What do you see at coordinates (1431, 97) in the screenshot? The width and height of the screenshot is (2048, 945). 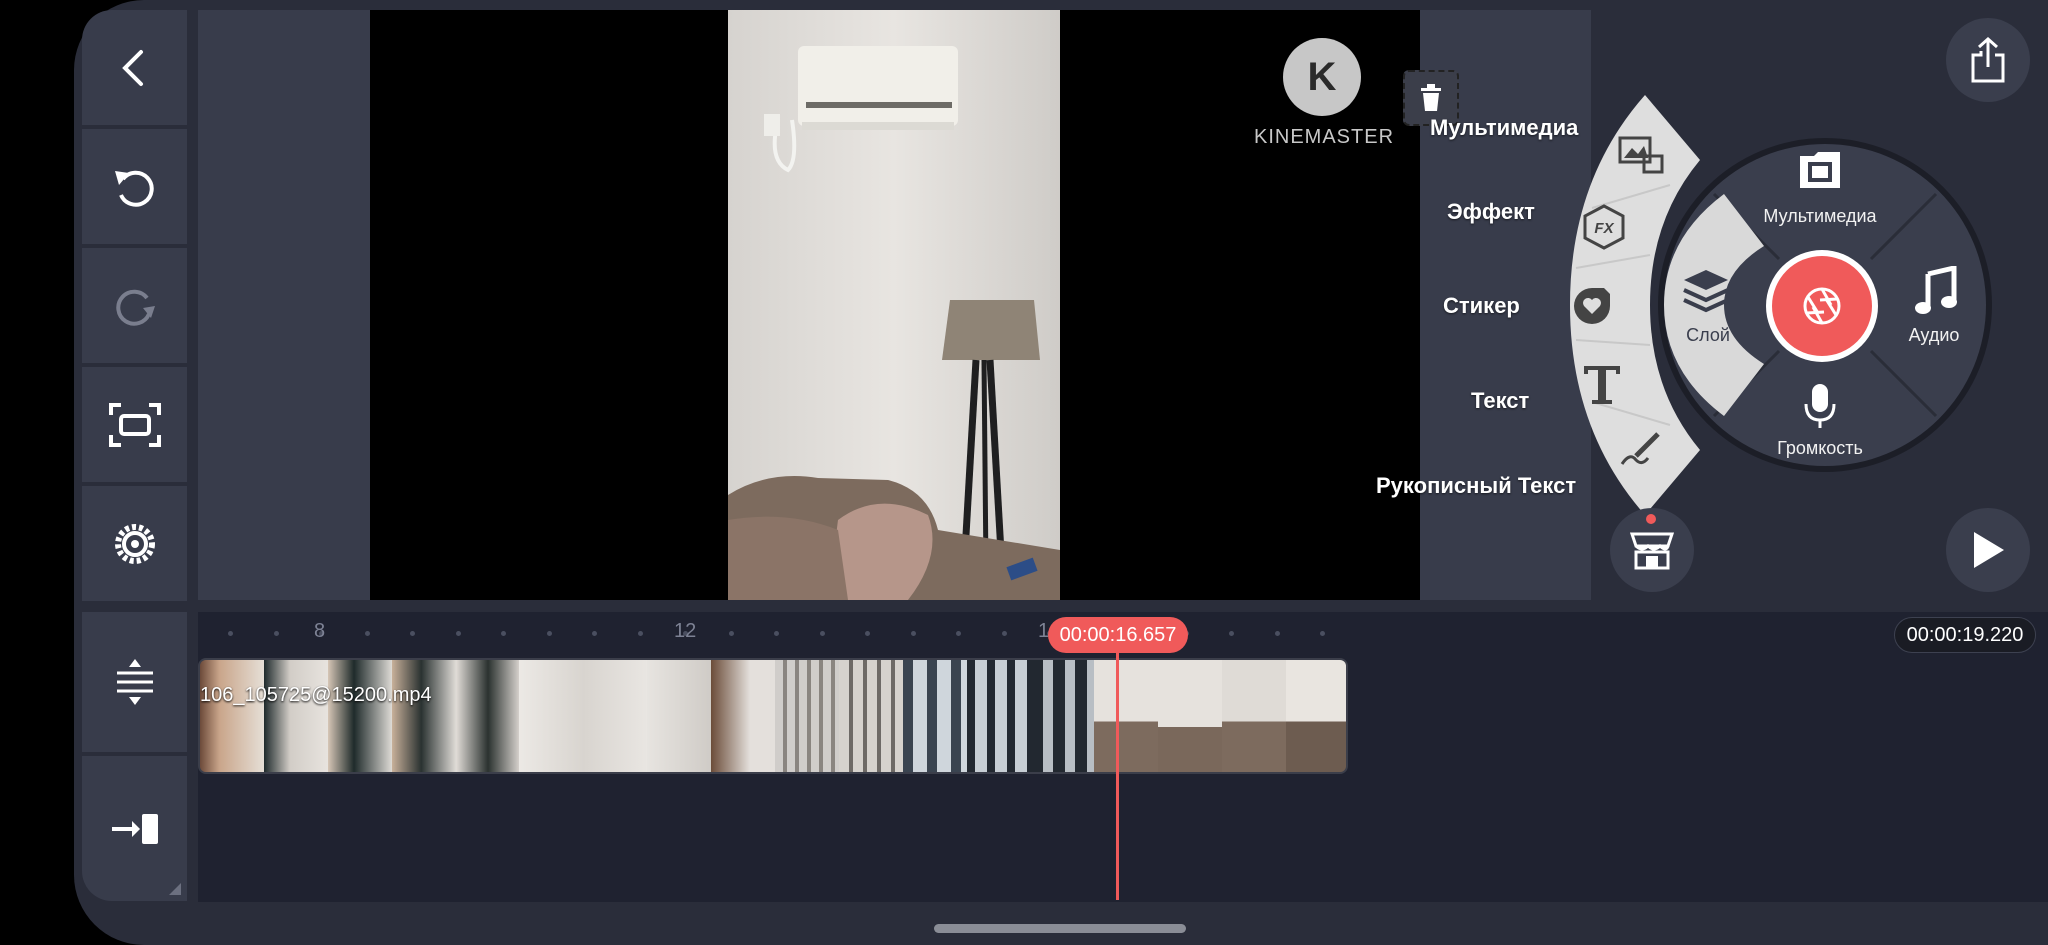 I see `trash-icon` at bounding box center [1431, 97].